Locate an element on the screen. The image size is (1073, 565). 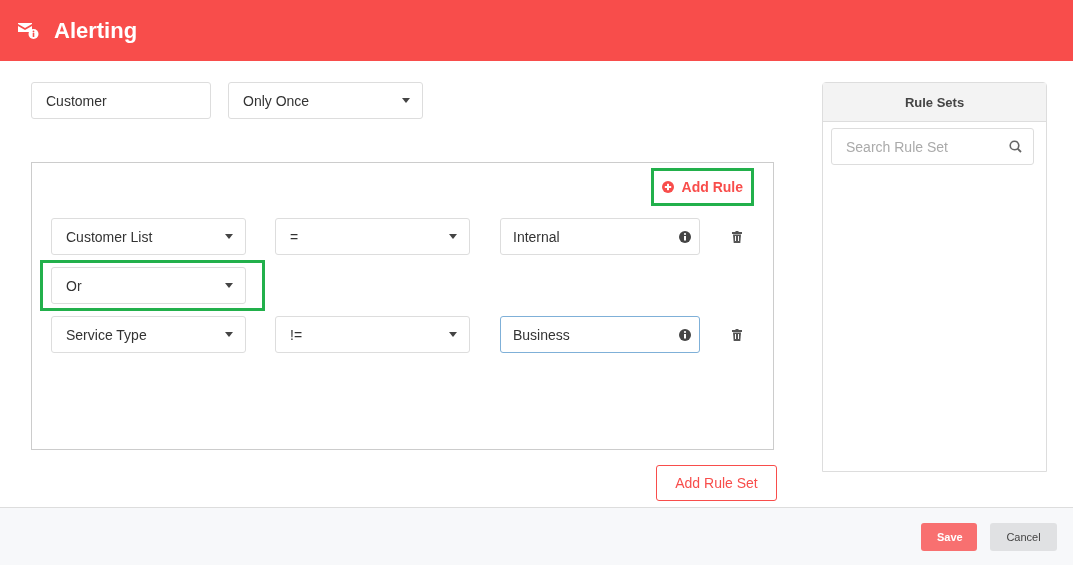
frequency-select: Only Once is located at coordinates (325, 100).